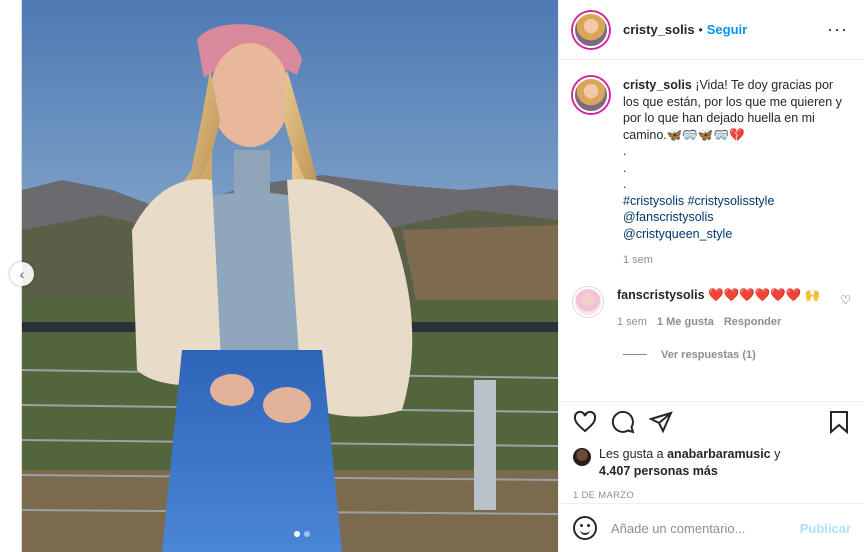  Describe the element at coordinates (585, 422) in the screenshot. I see `heart-icon` at that location.